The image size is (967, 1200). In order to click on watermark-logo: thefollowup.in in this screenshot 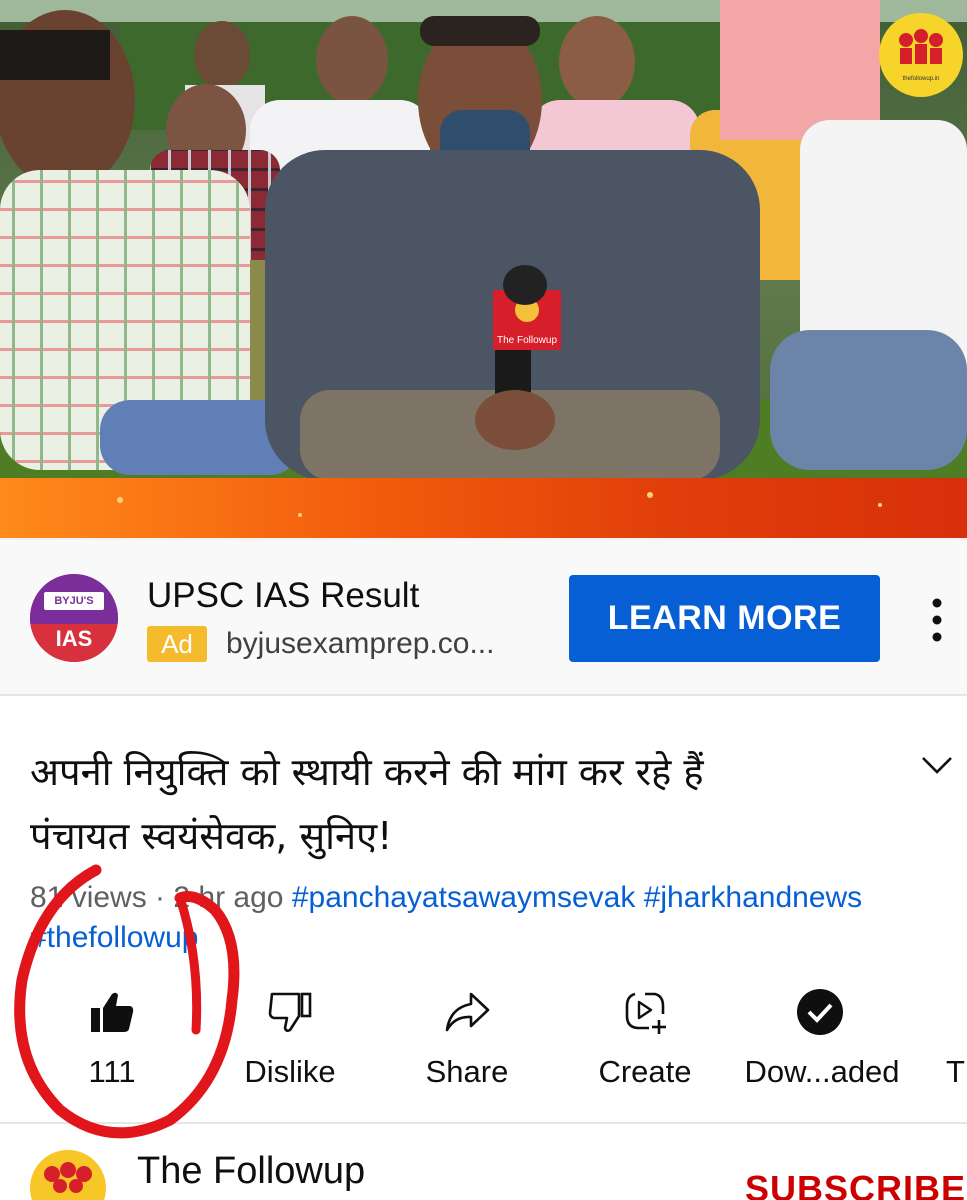, I will do `click(921, 55)`.